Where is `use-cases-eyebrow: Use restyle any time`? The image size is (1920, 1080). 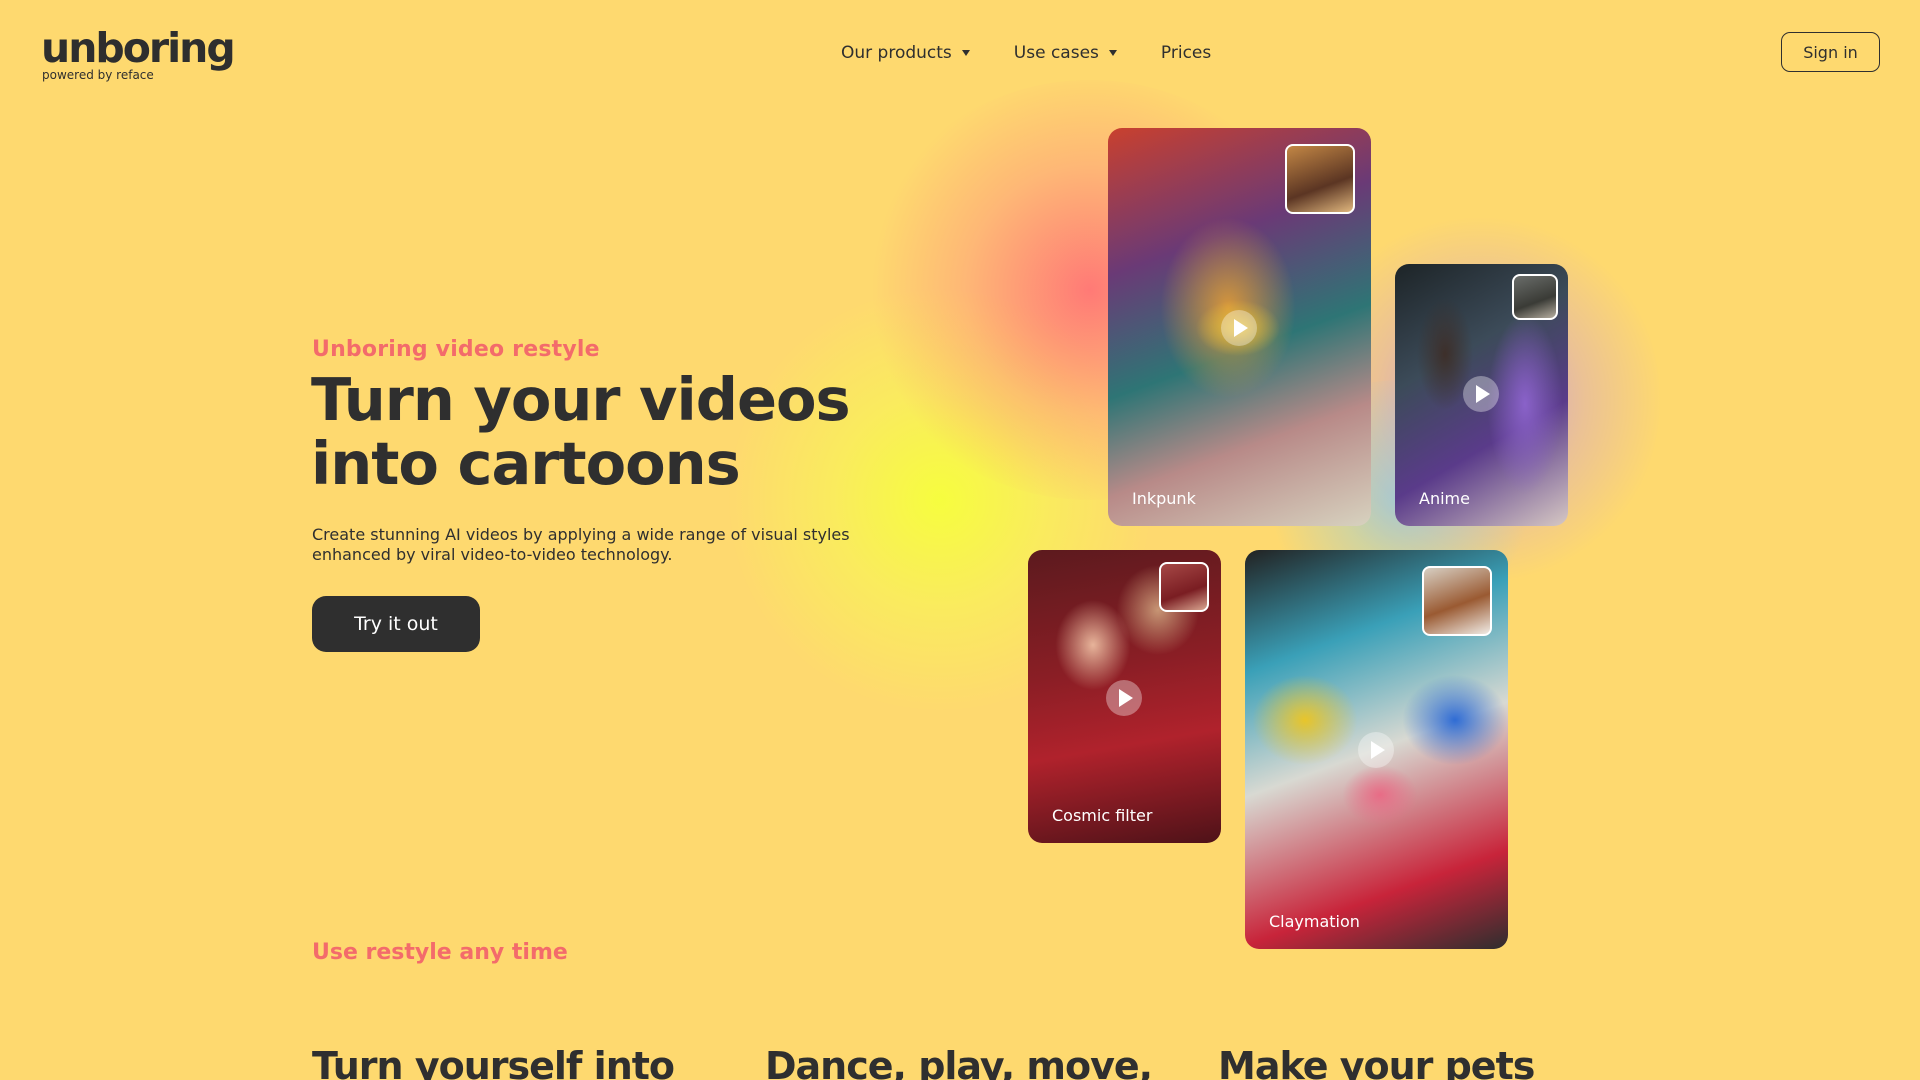 use-cases-eyebrow: Use restyle any time is located at coordinates (440, 952).